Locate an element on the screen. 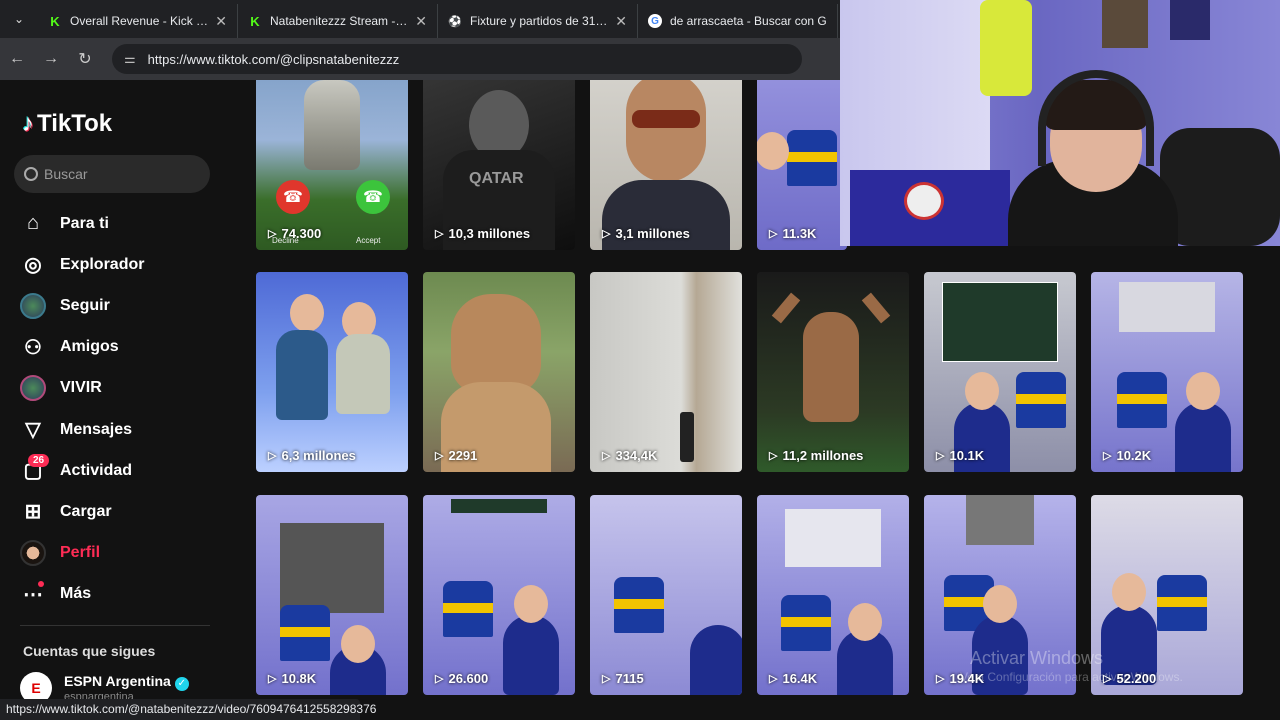 The width and height of the screenshot is (1280, 720). trophy-image is located at coordinates (332, 125).